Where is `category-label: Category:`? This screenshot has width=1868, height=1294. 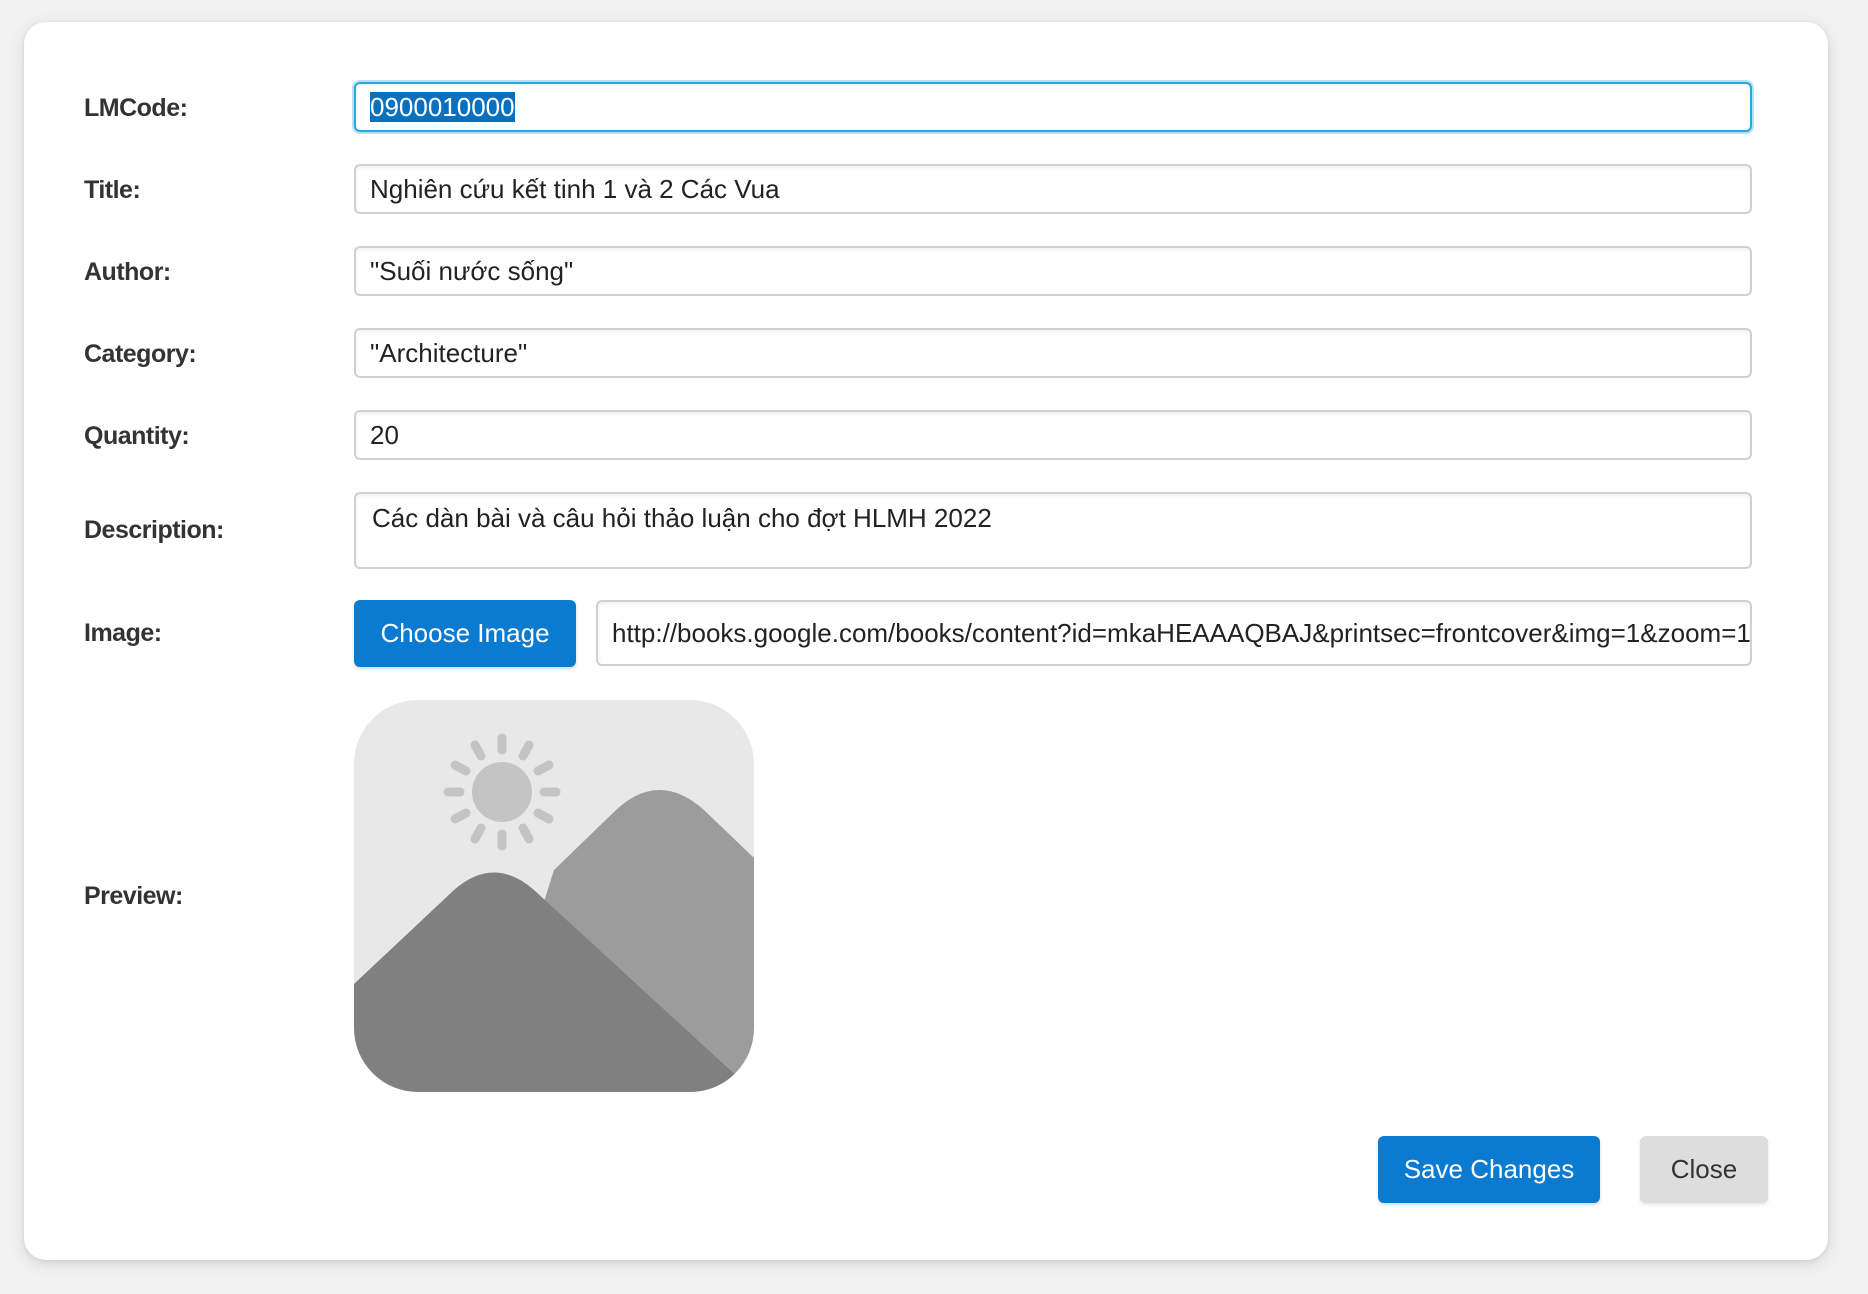
category-label: Category: is located at coordinates (140, 354).